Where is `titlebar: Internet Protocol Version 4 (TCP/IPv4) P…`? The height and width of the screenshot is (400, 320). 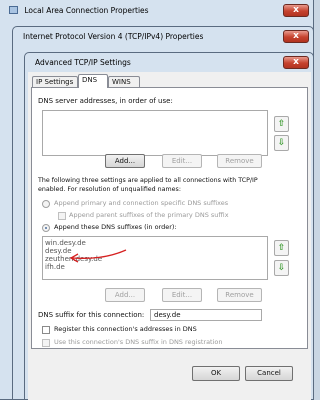
titlebar: Internet Protocol Version 4 (TCP/IPv4) P… is located at coordinates (163, 37).